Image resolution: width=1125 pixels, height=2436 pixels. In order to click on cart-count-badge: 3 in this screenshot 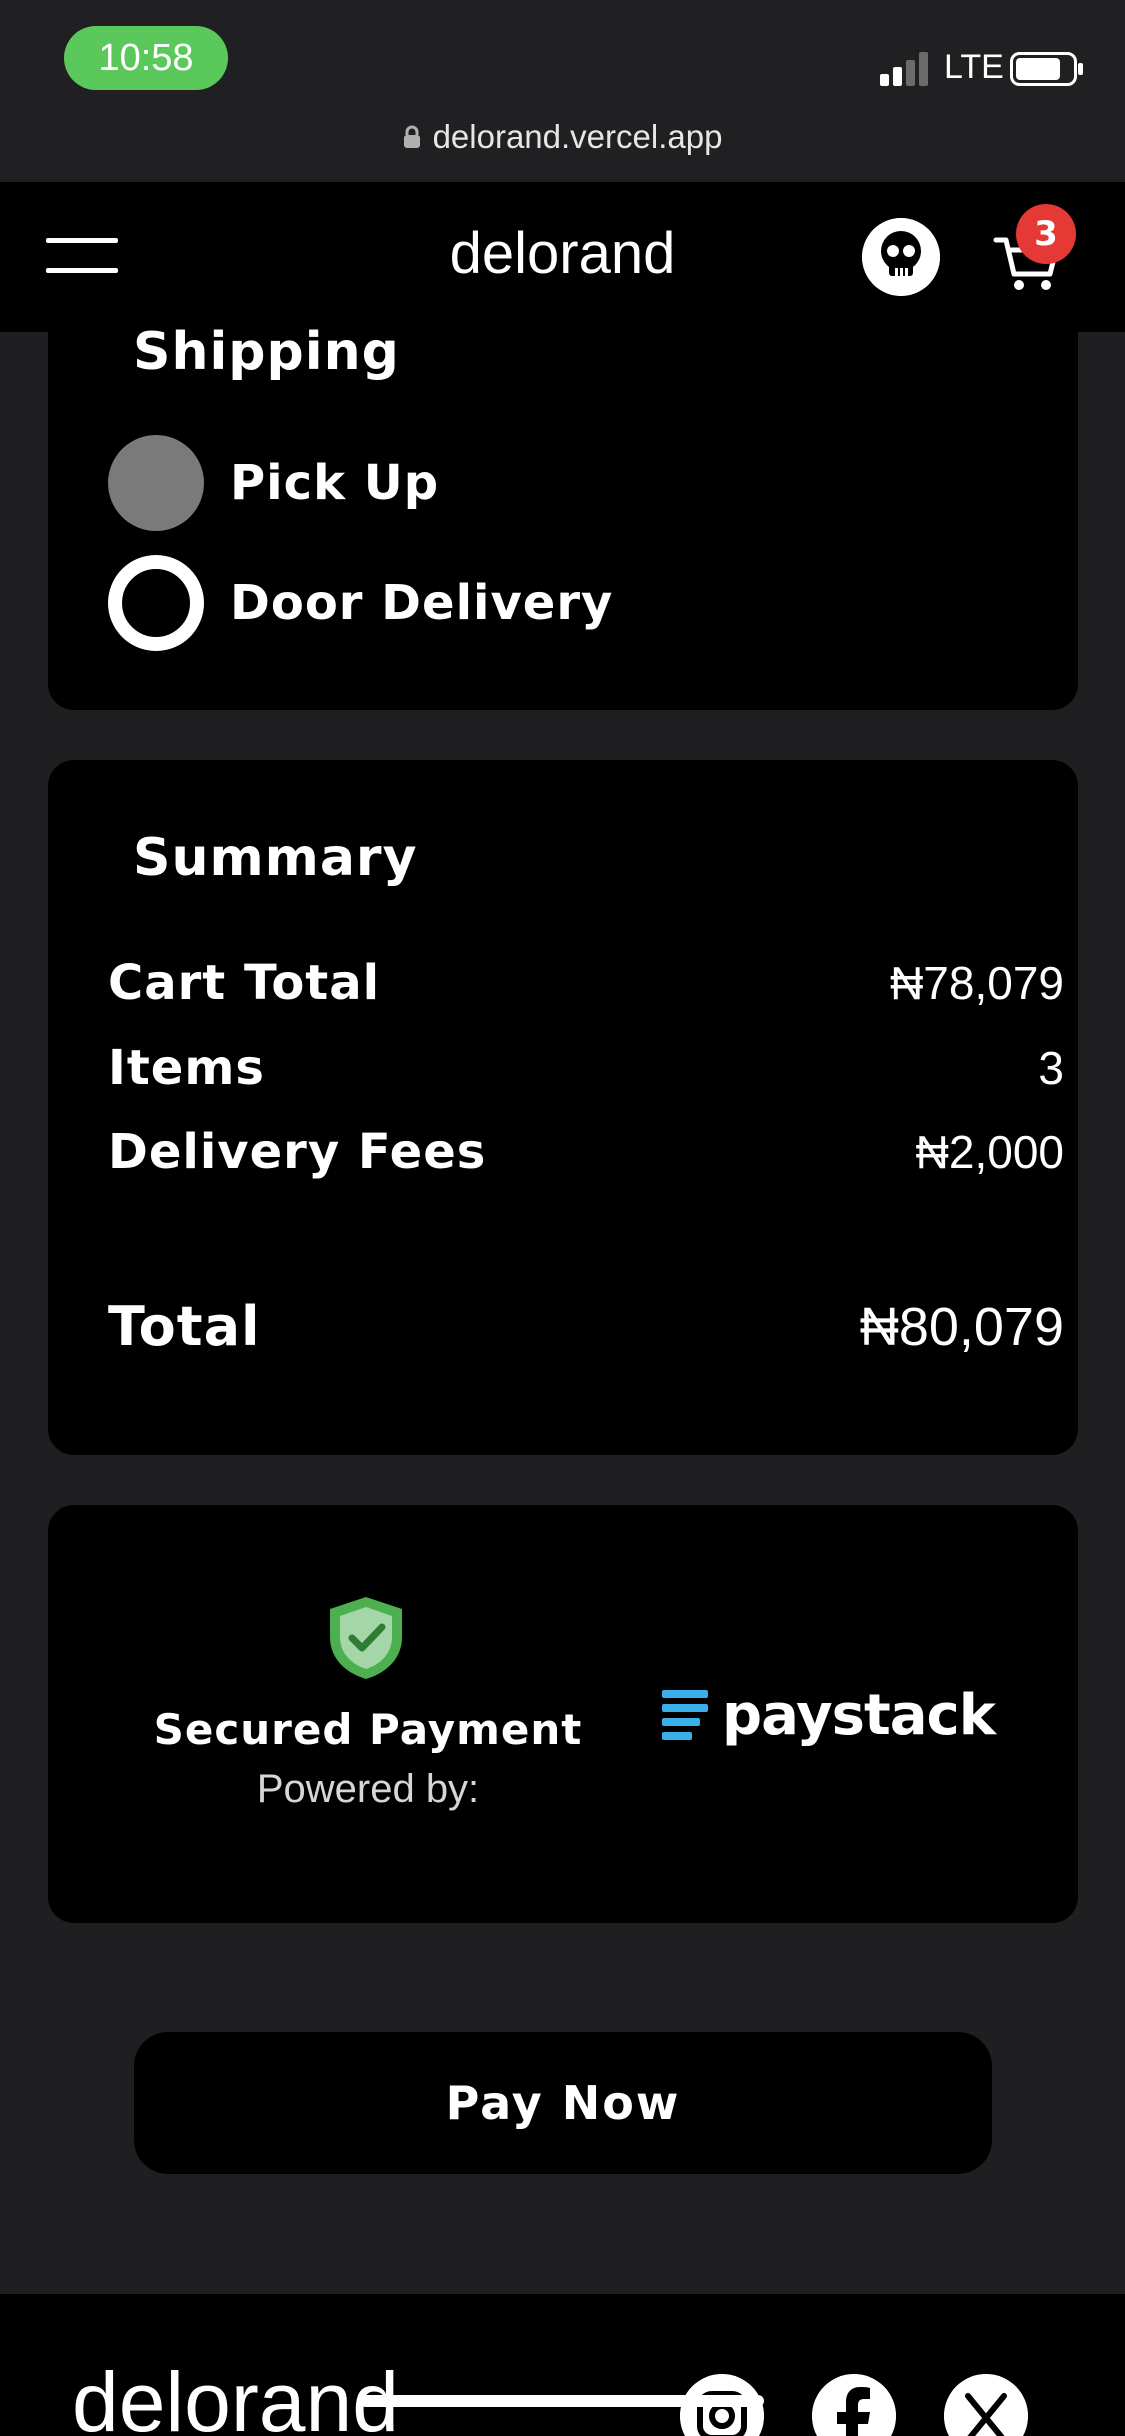, I will do `click(1046, 234)`.